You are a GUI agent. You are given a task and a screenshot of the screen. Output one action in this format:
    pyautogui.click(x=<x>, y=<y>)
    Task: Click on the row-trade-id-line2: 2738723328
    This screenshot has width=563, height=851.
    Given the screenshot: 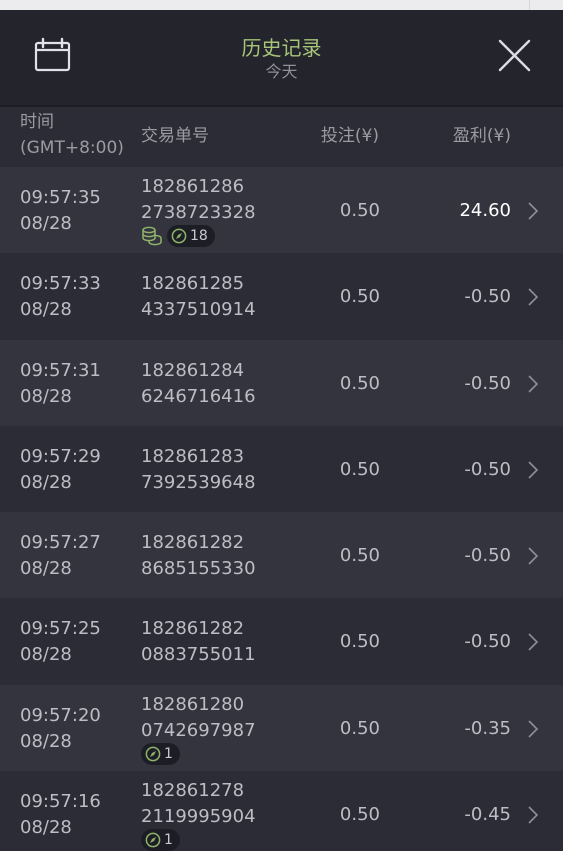 What is the action you would take?
    pyautogui.click(x=198, y=212)
    